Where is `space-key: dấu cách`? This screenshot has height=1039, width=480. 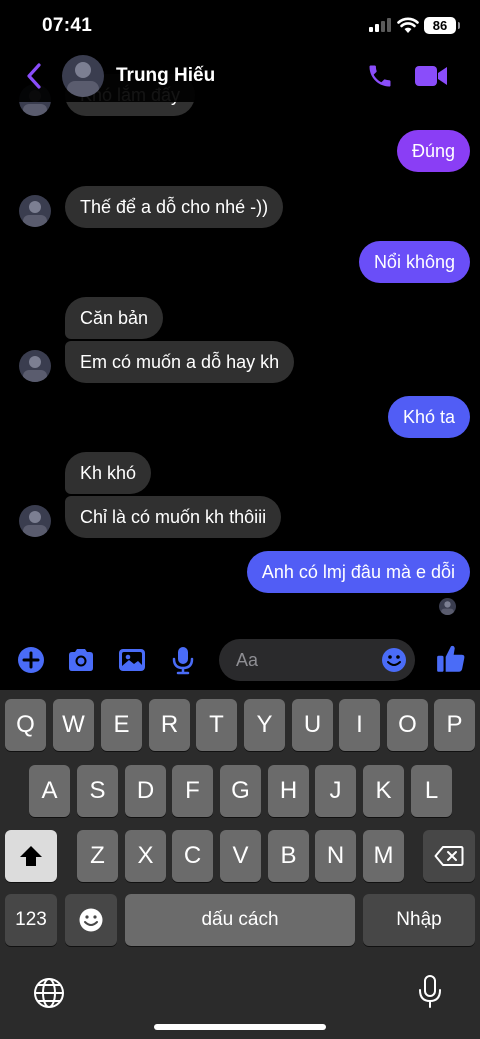
space-key: dấu cách is located at coordinates (240, 920).